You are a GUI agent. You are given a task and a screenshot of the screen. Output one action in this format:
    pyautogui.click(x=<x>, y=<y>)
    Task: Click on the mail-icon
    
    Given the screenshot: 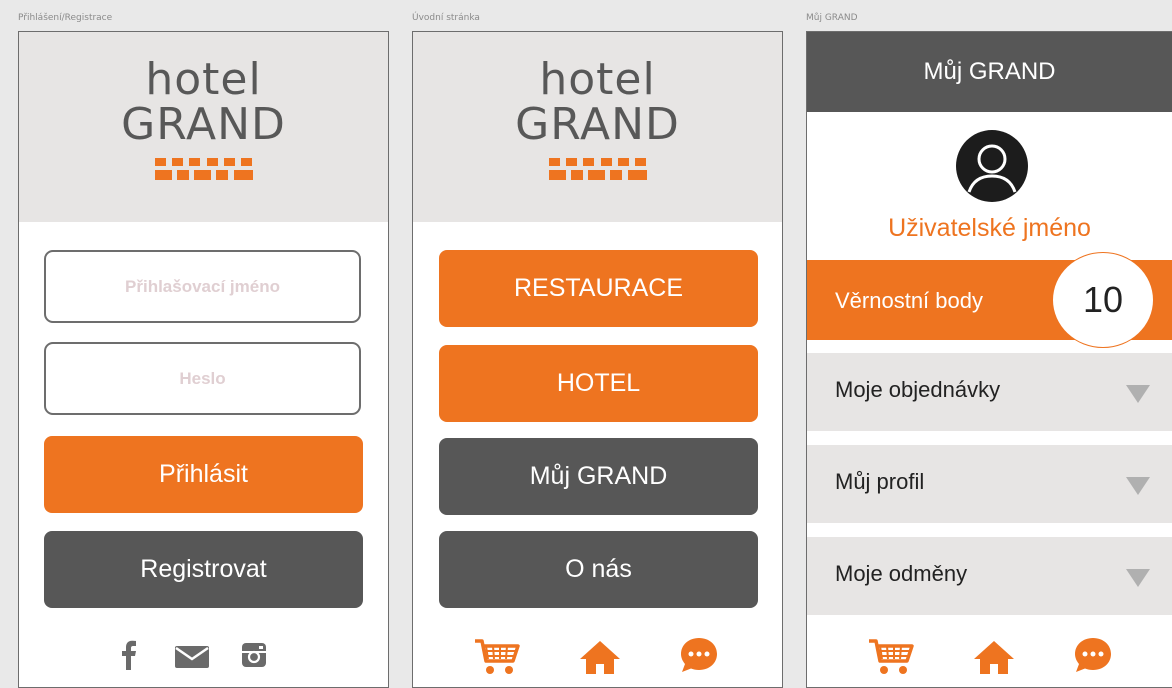 What is the action you would take?
    pyautogui.click(x=192, y=657)
    